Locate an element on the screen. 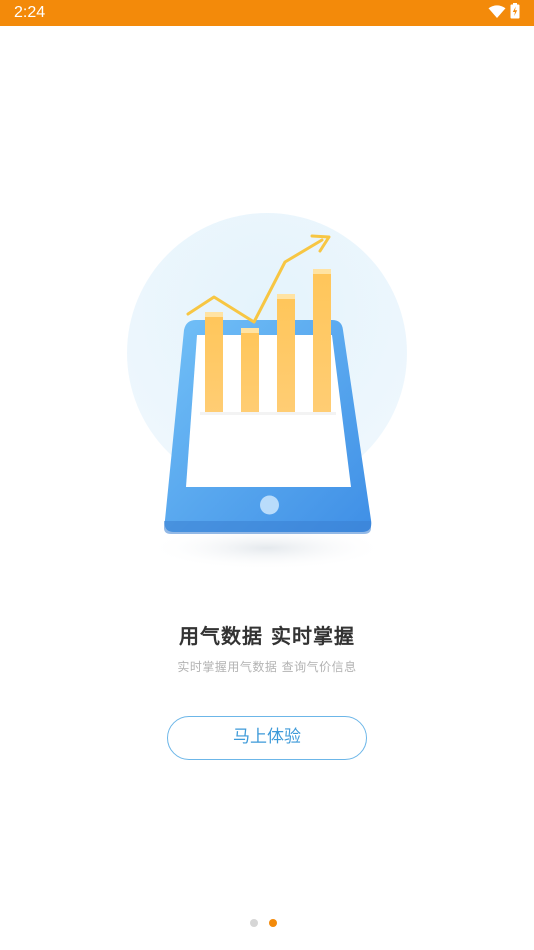  wifi-icon is located at coordinates (497, 13).